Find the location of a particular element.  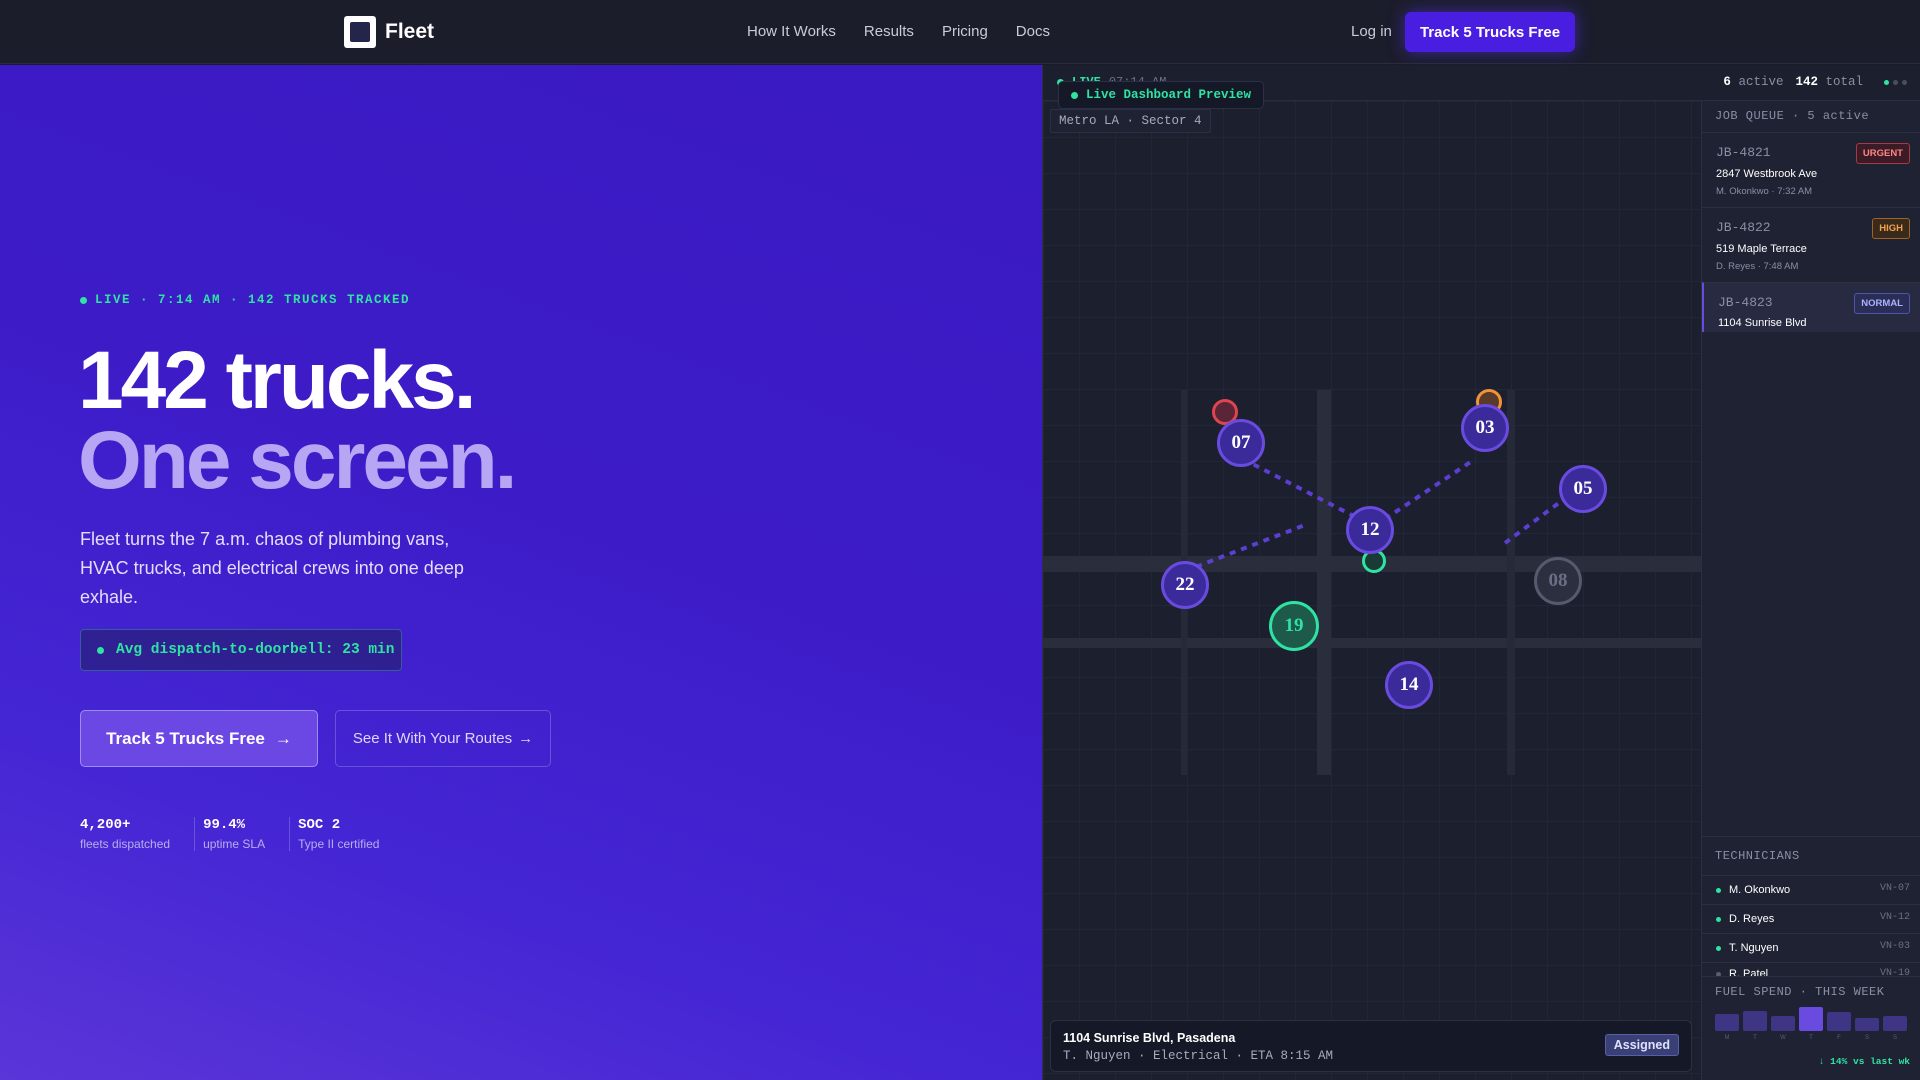

technician-item: M. Okonkwo VN-07 is located at coordinates (1811, 889).